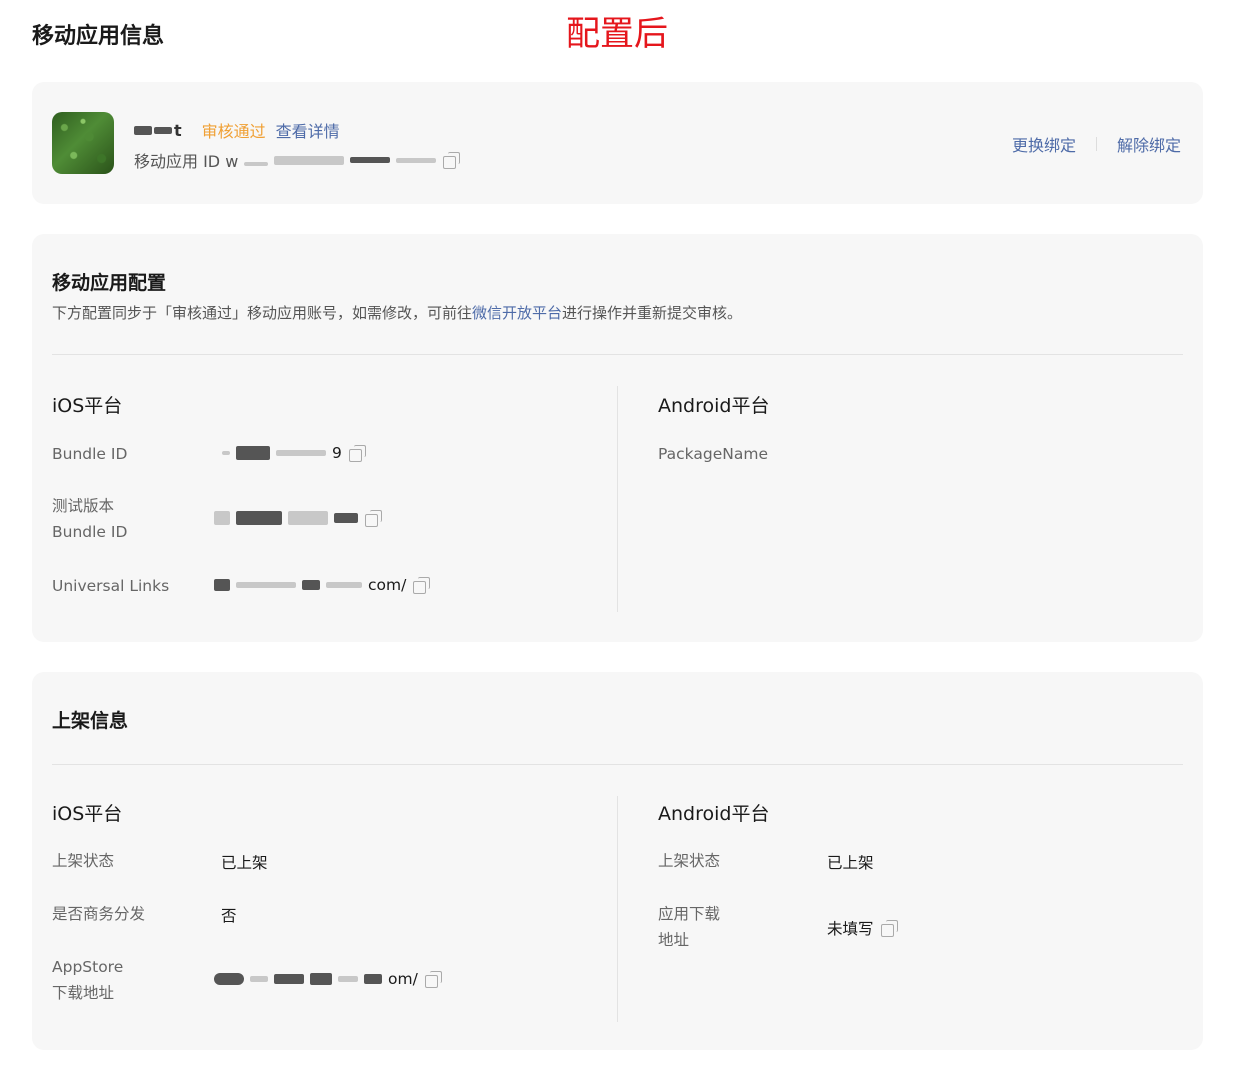 The height and width of the screenshot is (1084, 1240). What do you see at coordinates (186, 161) in the screenshot?
I see `app-id-label: 移动应用 ID w` at bounding box center [186, 161].